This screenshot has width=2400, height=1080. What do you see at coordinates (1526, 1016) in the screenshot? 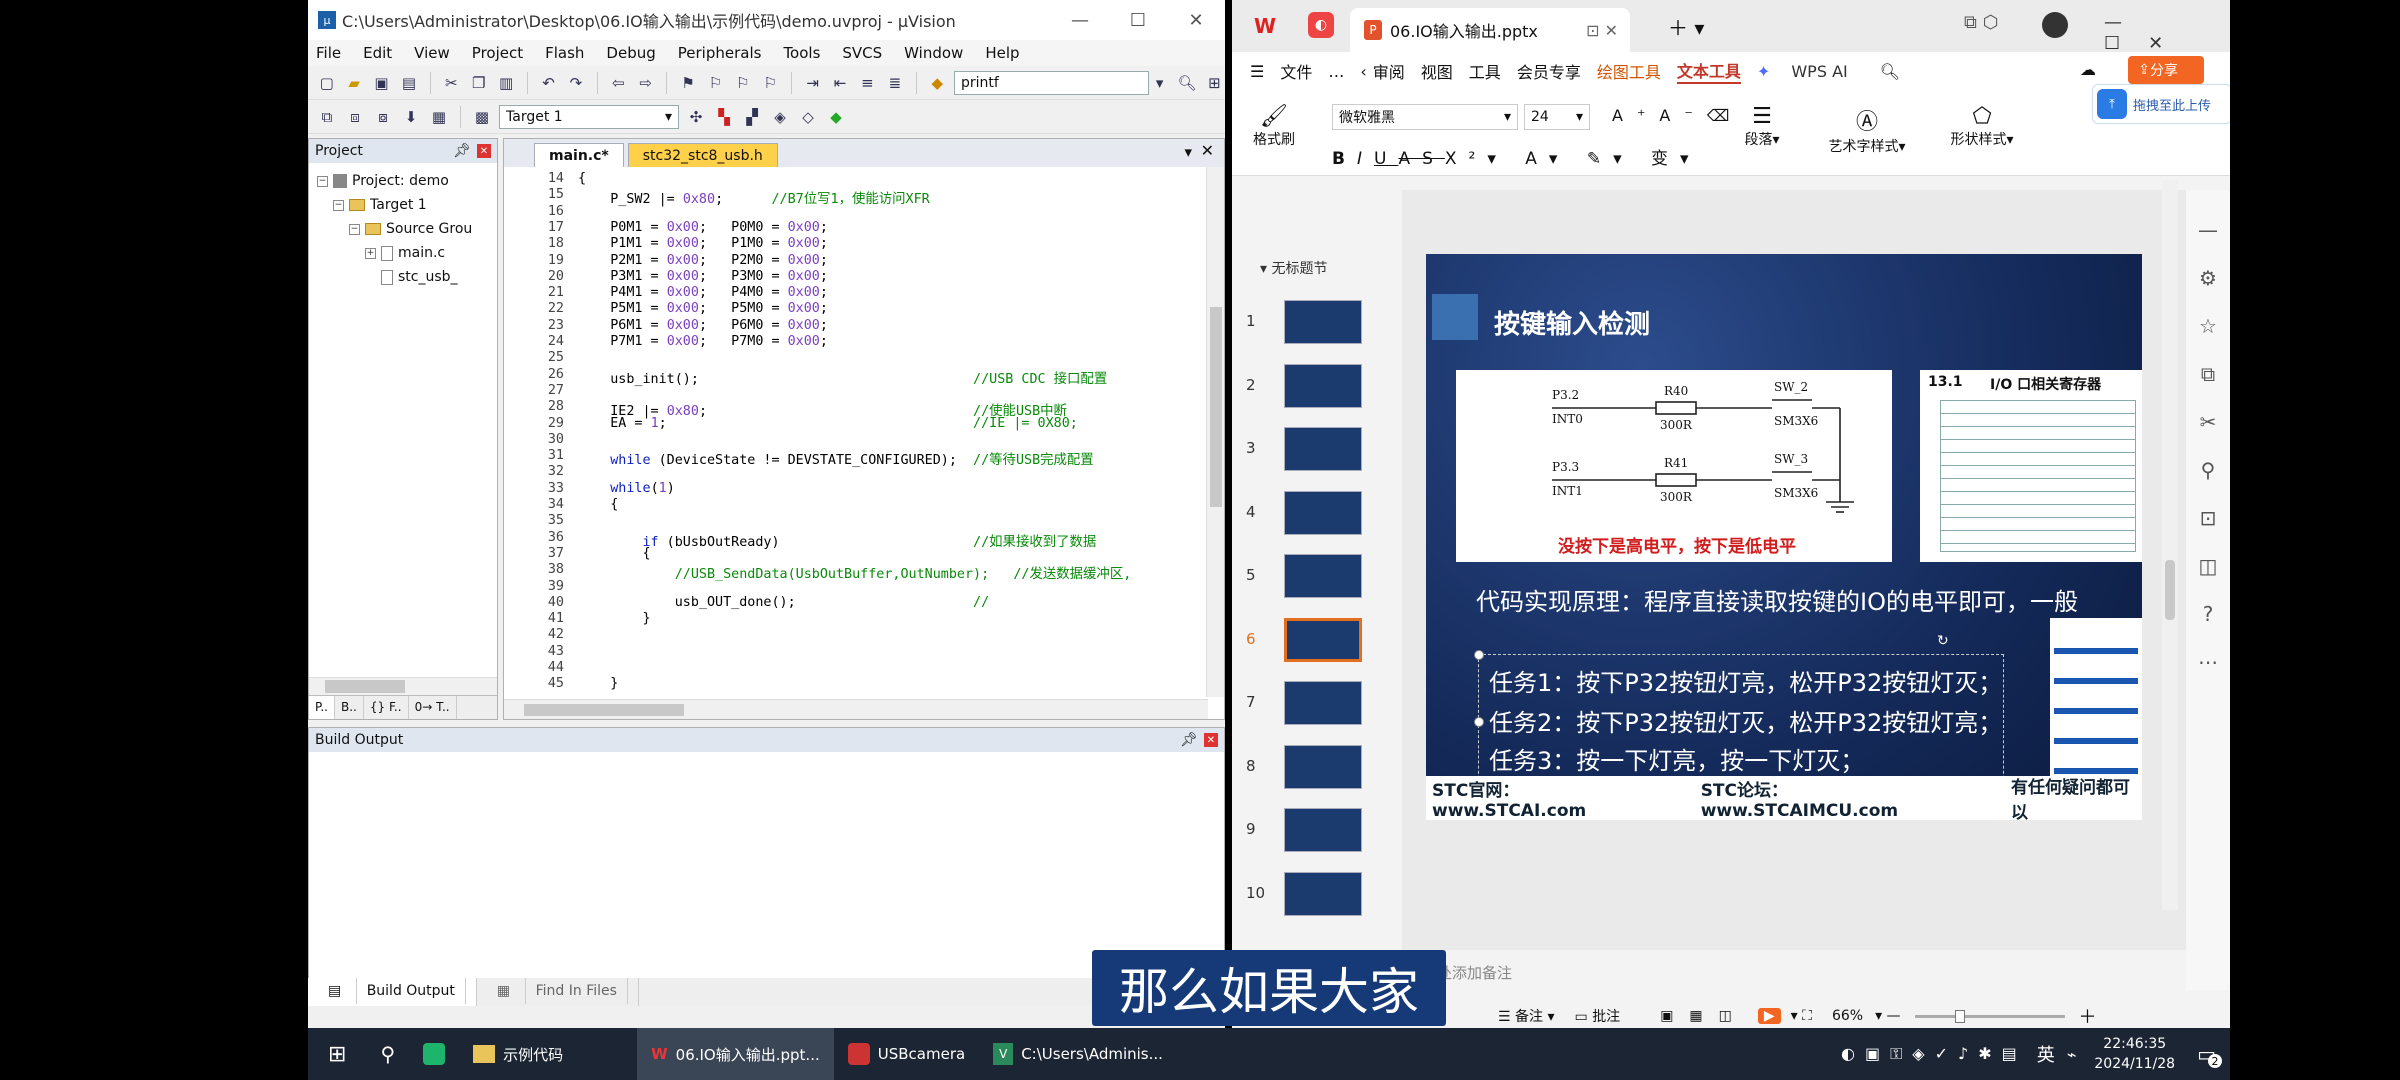
I see `notes-toggle: ☰ 备注 ▾` at bounding box center [1526, 1016].